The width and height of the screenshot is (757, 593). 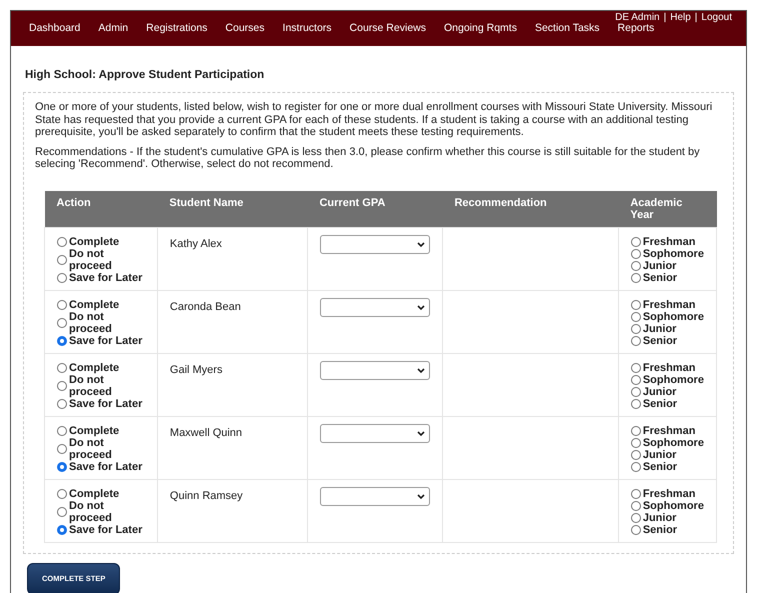 What do you see at coordinates (480, 29) in the screenshot?
I see `nav-link: Ongoing Rqmts` at bounding box center [480, 29].